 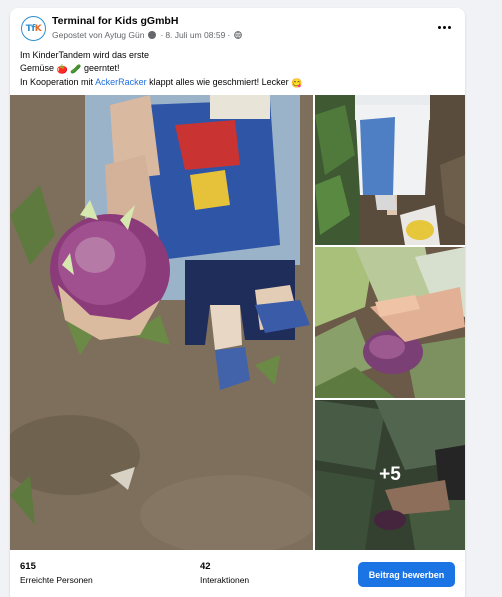 What do you see at coordinates (57, 82) in the screenshot?
I see `text-segment: In Kooperation mit` at bounding box center [57, 82].